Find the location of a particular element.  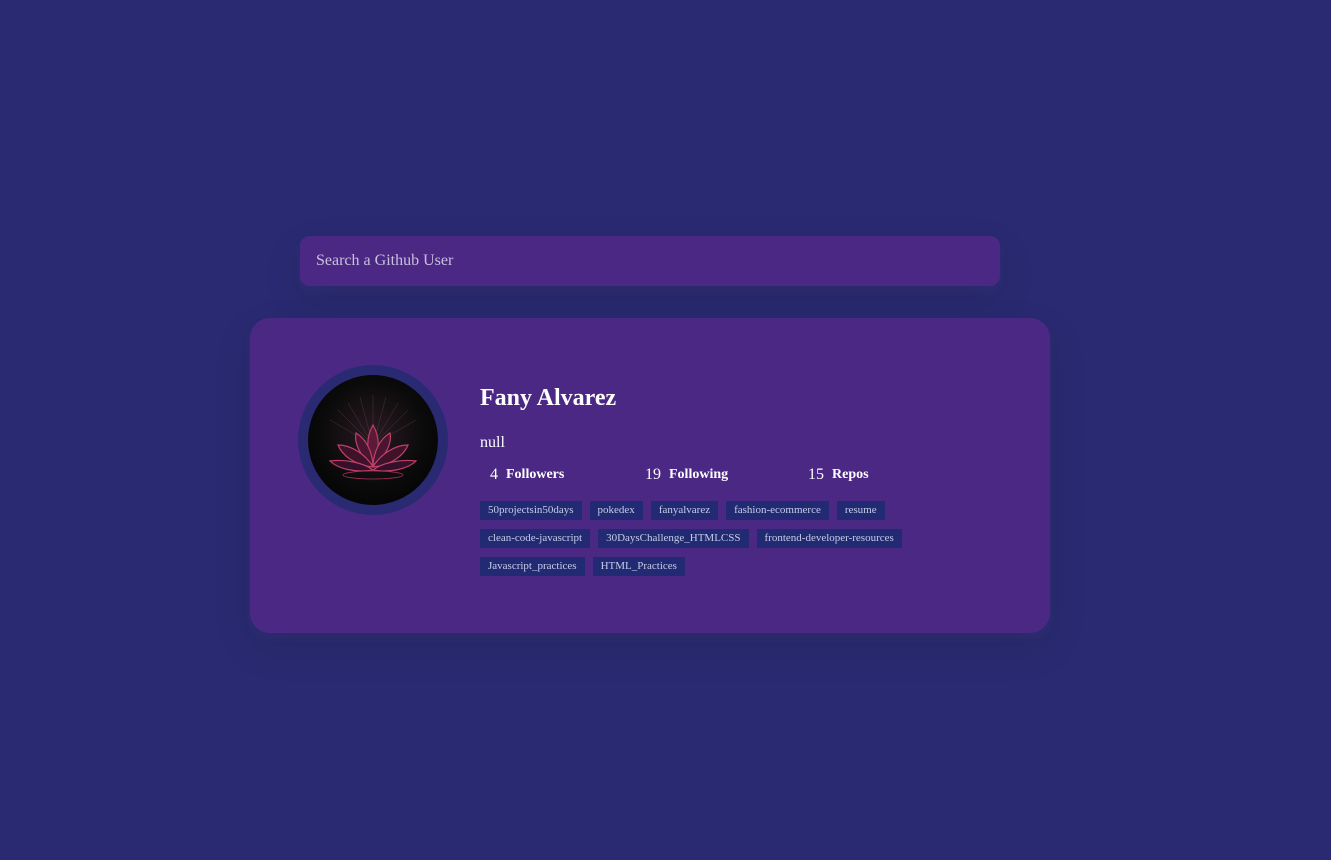

search-form is located at coordinates (650, 261).